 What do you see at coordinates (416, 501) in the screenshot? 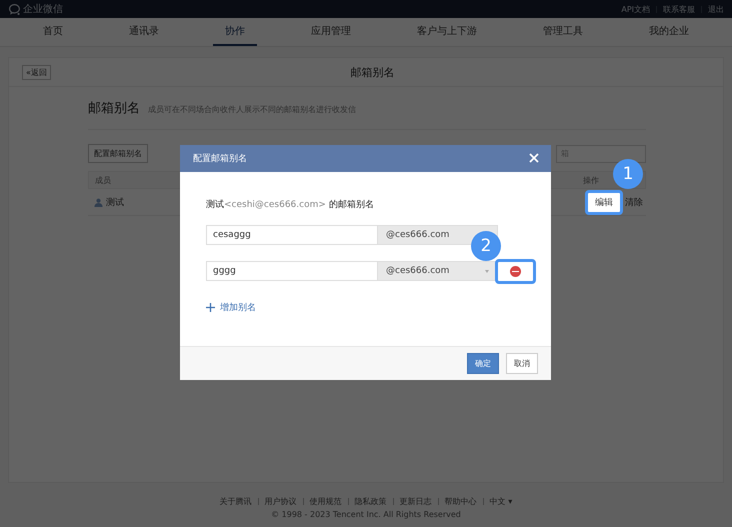
I see `footer-link: 更新日志` at bounding box center [416, 501].